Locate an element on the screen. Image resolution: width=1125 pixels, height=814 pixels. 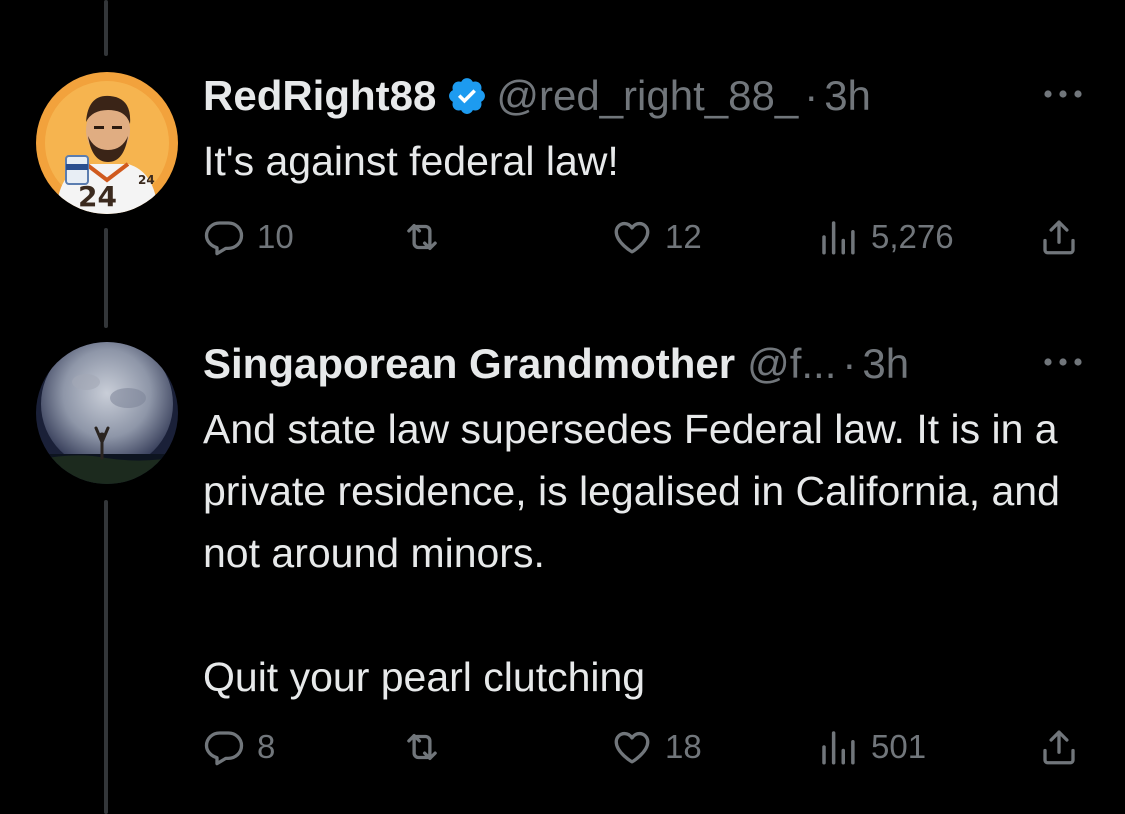
reply-count: 8 is located at coordinates (266, 746).